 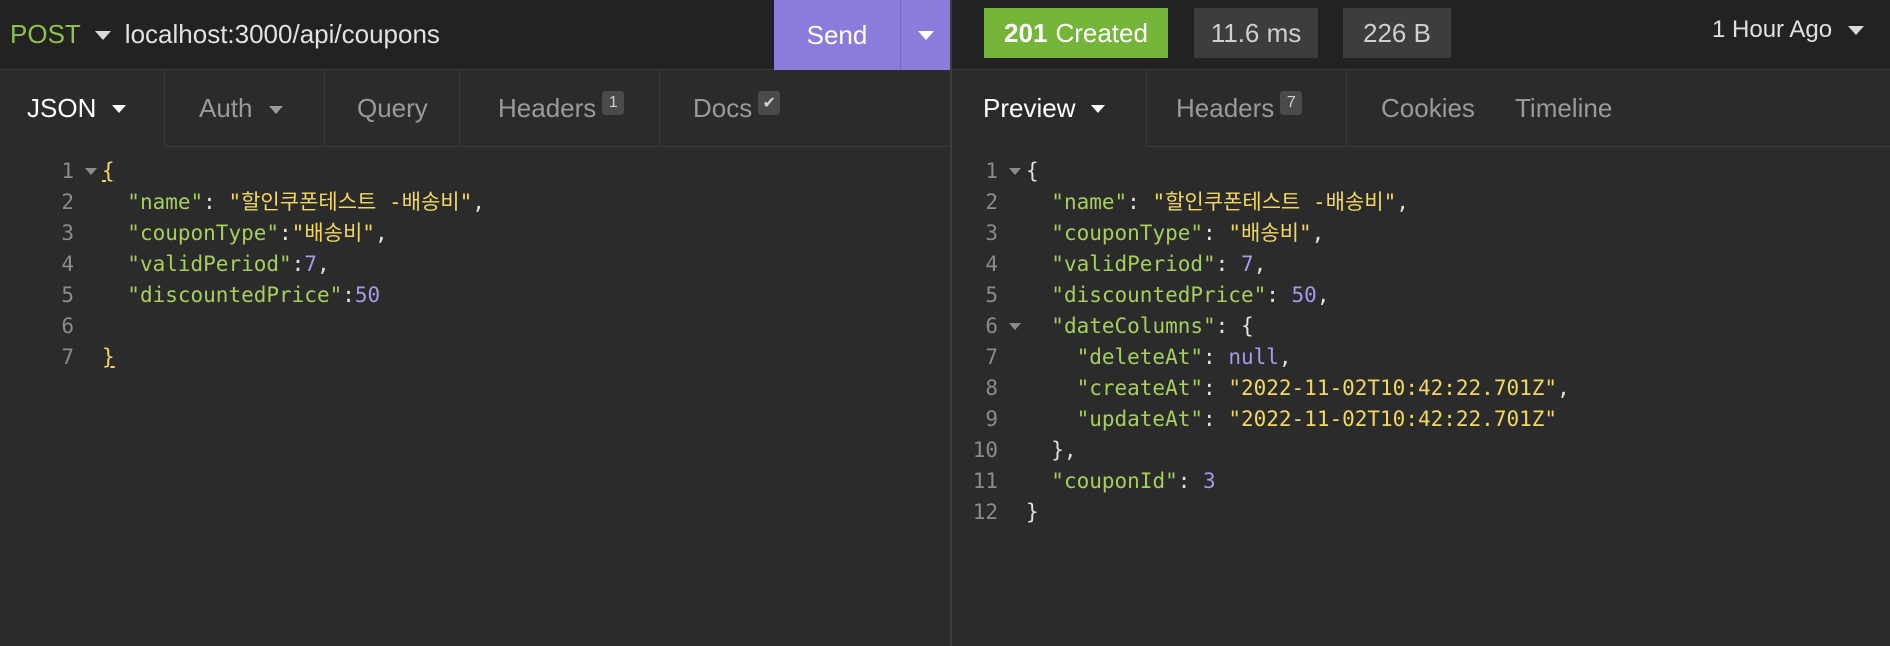 I want to click on docs-check-icon: ✔, so click(x=769, y=102).